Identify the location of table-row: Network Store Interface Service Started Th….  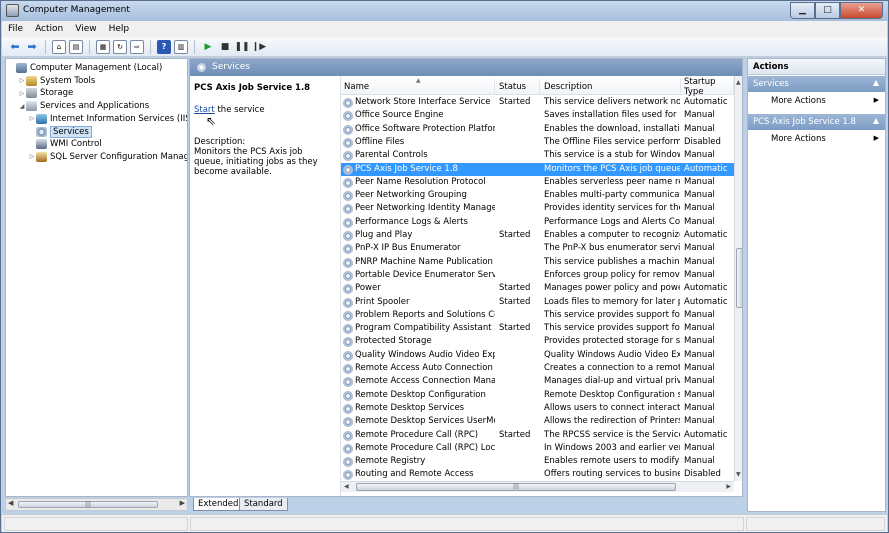
(537, 102).